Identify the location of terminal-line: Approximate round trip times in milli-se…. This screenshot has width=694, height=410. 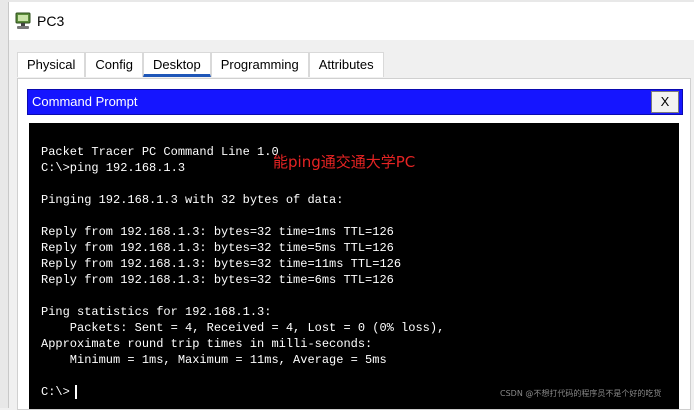
(207, 344).